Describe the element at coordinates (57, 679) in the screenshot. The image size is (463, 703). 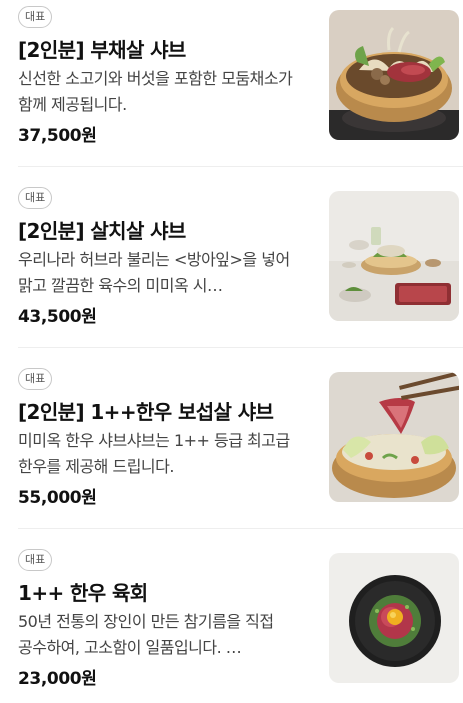
I see `menu-item-price: 23,000원` at that location.